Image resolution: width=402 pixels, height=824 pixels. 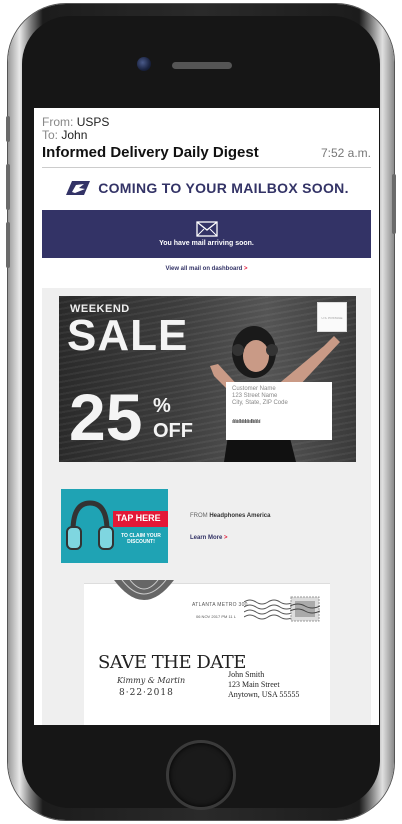 I want to click on ad-brand: Headphones America, so click(x=240, y=516).